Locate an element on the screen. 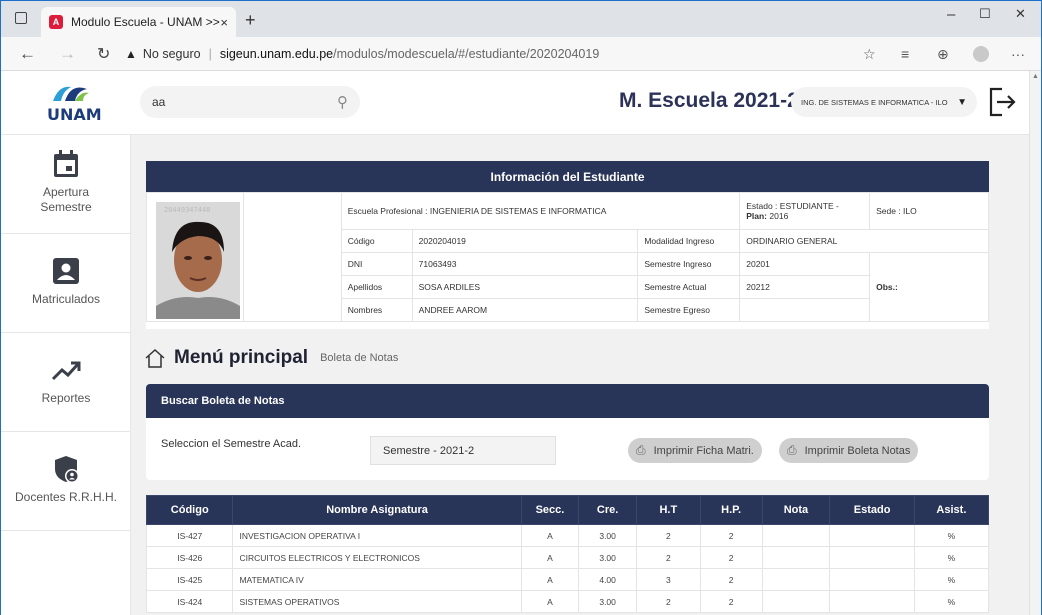 The height and width of the screenshot is (615, 1042). col-asist: Asist. is located at coordinates (951, 510).